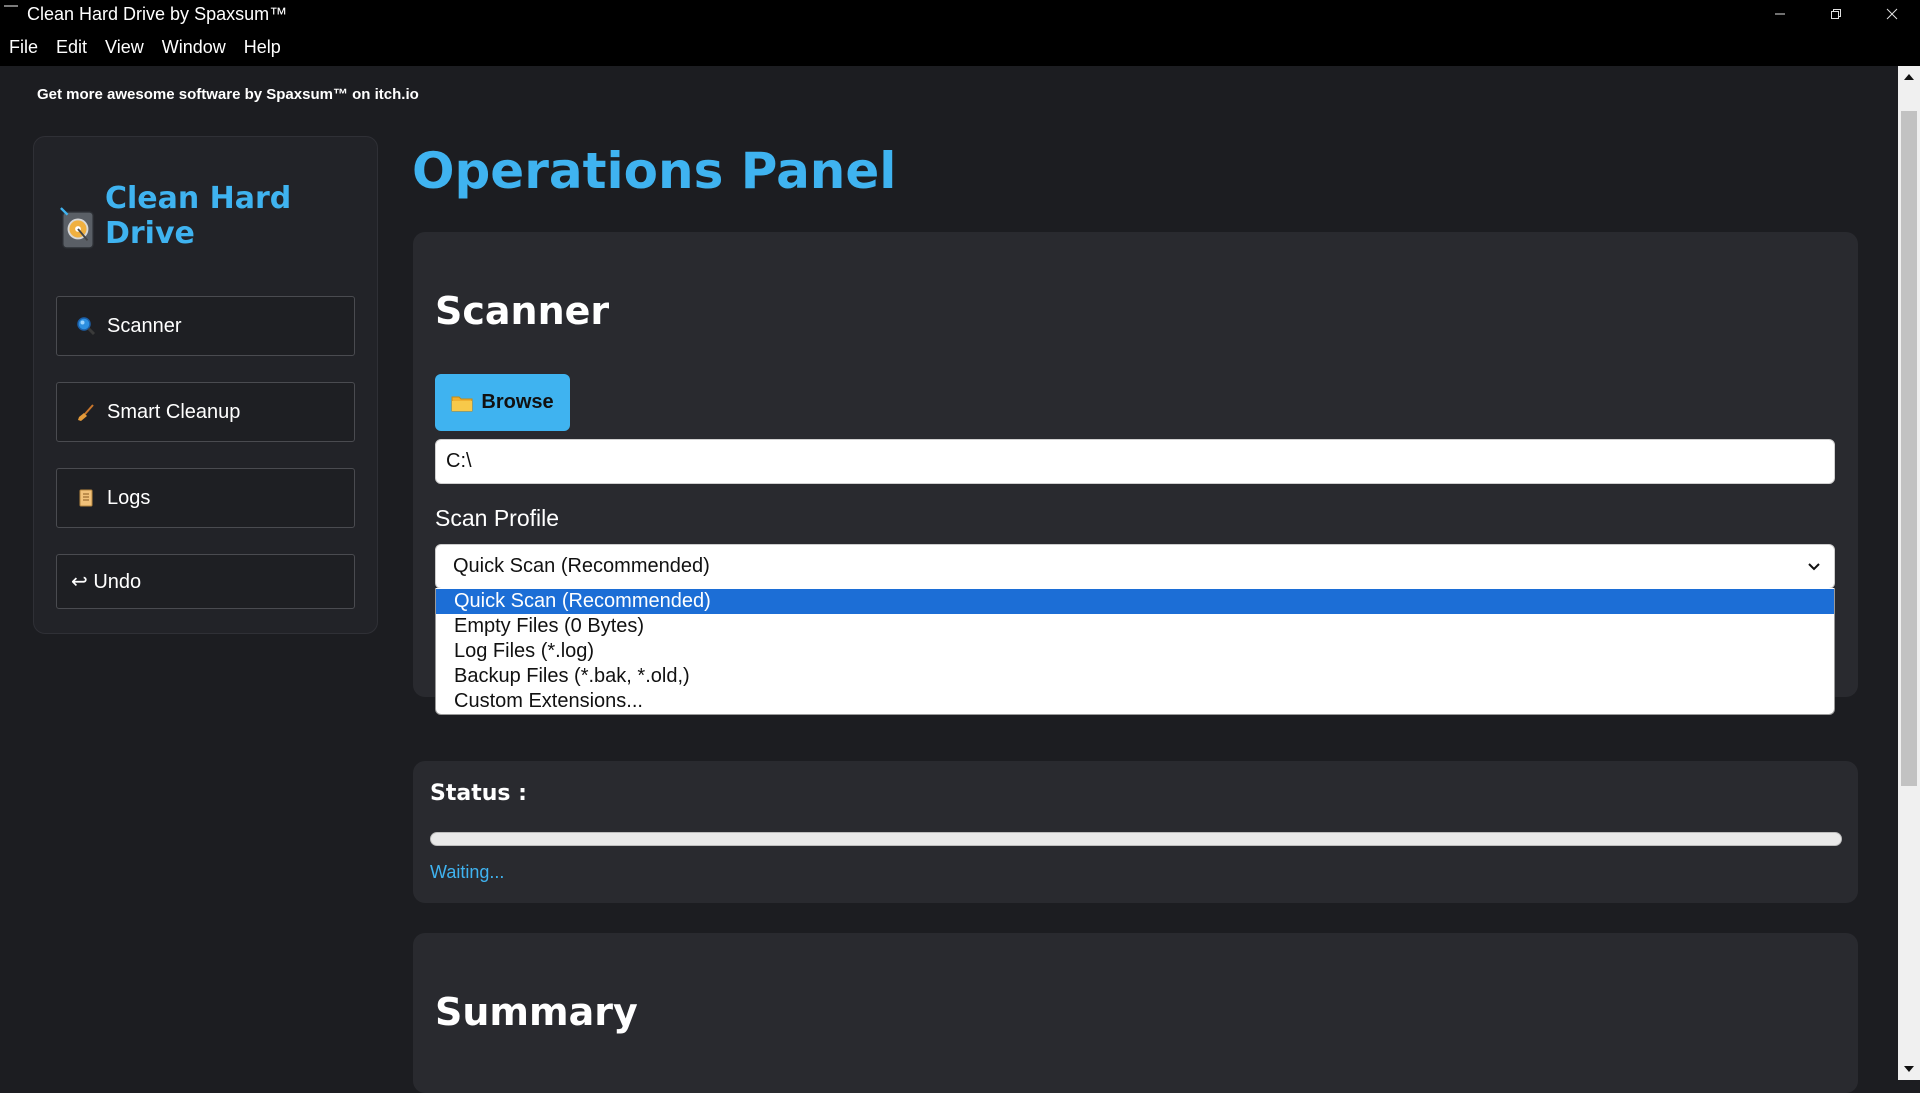 Image resolution: width=1920 pixels, height=1093 pixels. Describe the element at coordinates (86, 326) in the screenshot. I see `magnifier-icon` at that location.